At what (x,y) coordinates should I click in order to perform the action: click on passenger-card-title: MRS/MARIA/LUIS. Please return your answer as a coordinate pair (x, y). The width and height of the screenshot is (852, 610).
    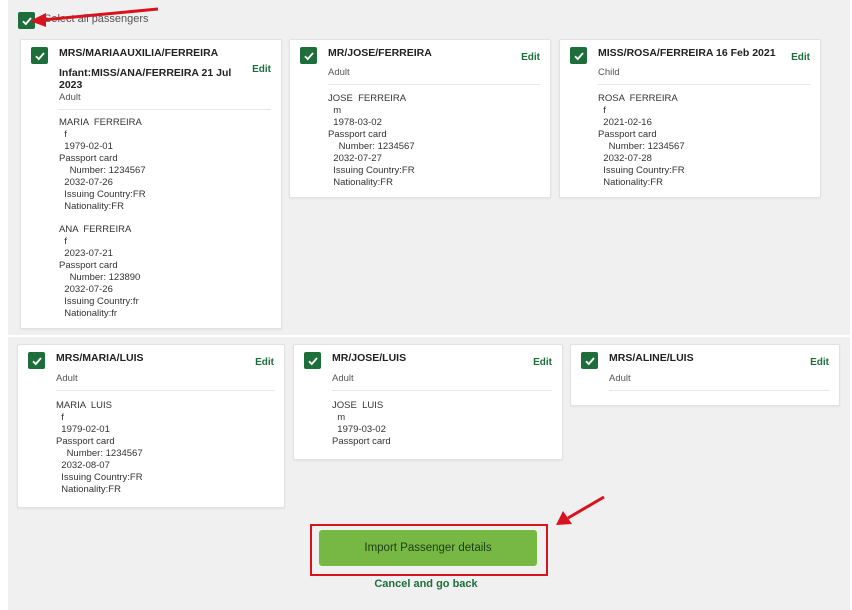
    Looking at the image, I should click on (100, 358).